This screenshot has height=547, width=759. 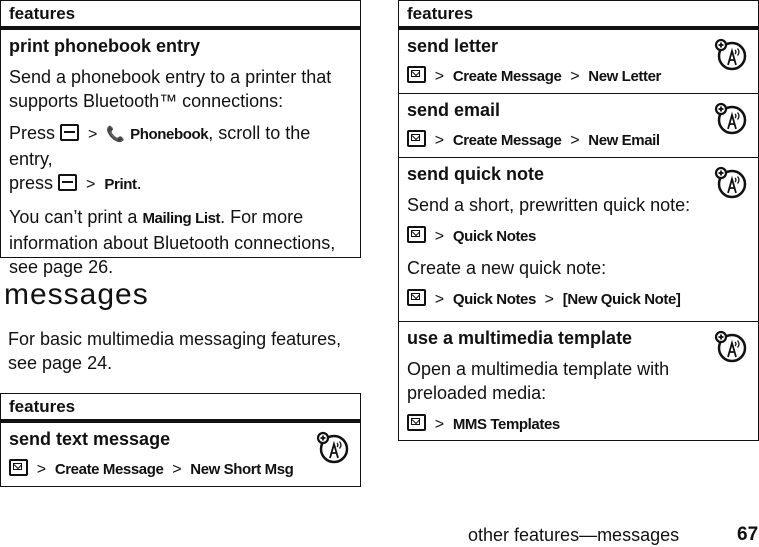 I want to click on feature-title: use a multimedia template, so click(x=520, y=338).